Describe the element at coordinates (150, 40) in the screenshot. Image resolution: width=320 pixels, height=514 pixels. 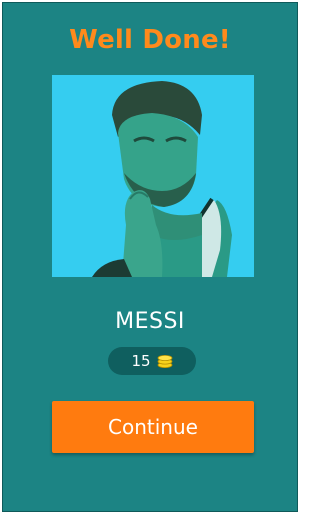
I see `page-title: Well Done!` at that location.